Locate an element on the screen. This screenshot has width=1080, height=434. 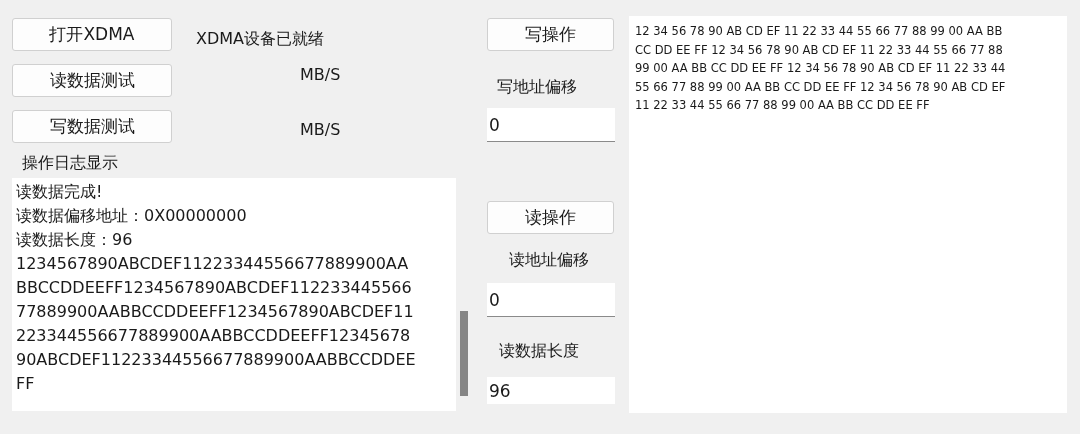
log-line: 90ABCDEF11223344556677889900AABBCCDDEE is located at coordinates (216, 360).